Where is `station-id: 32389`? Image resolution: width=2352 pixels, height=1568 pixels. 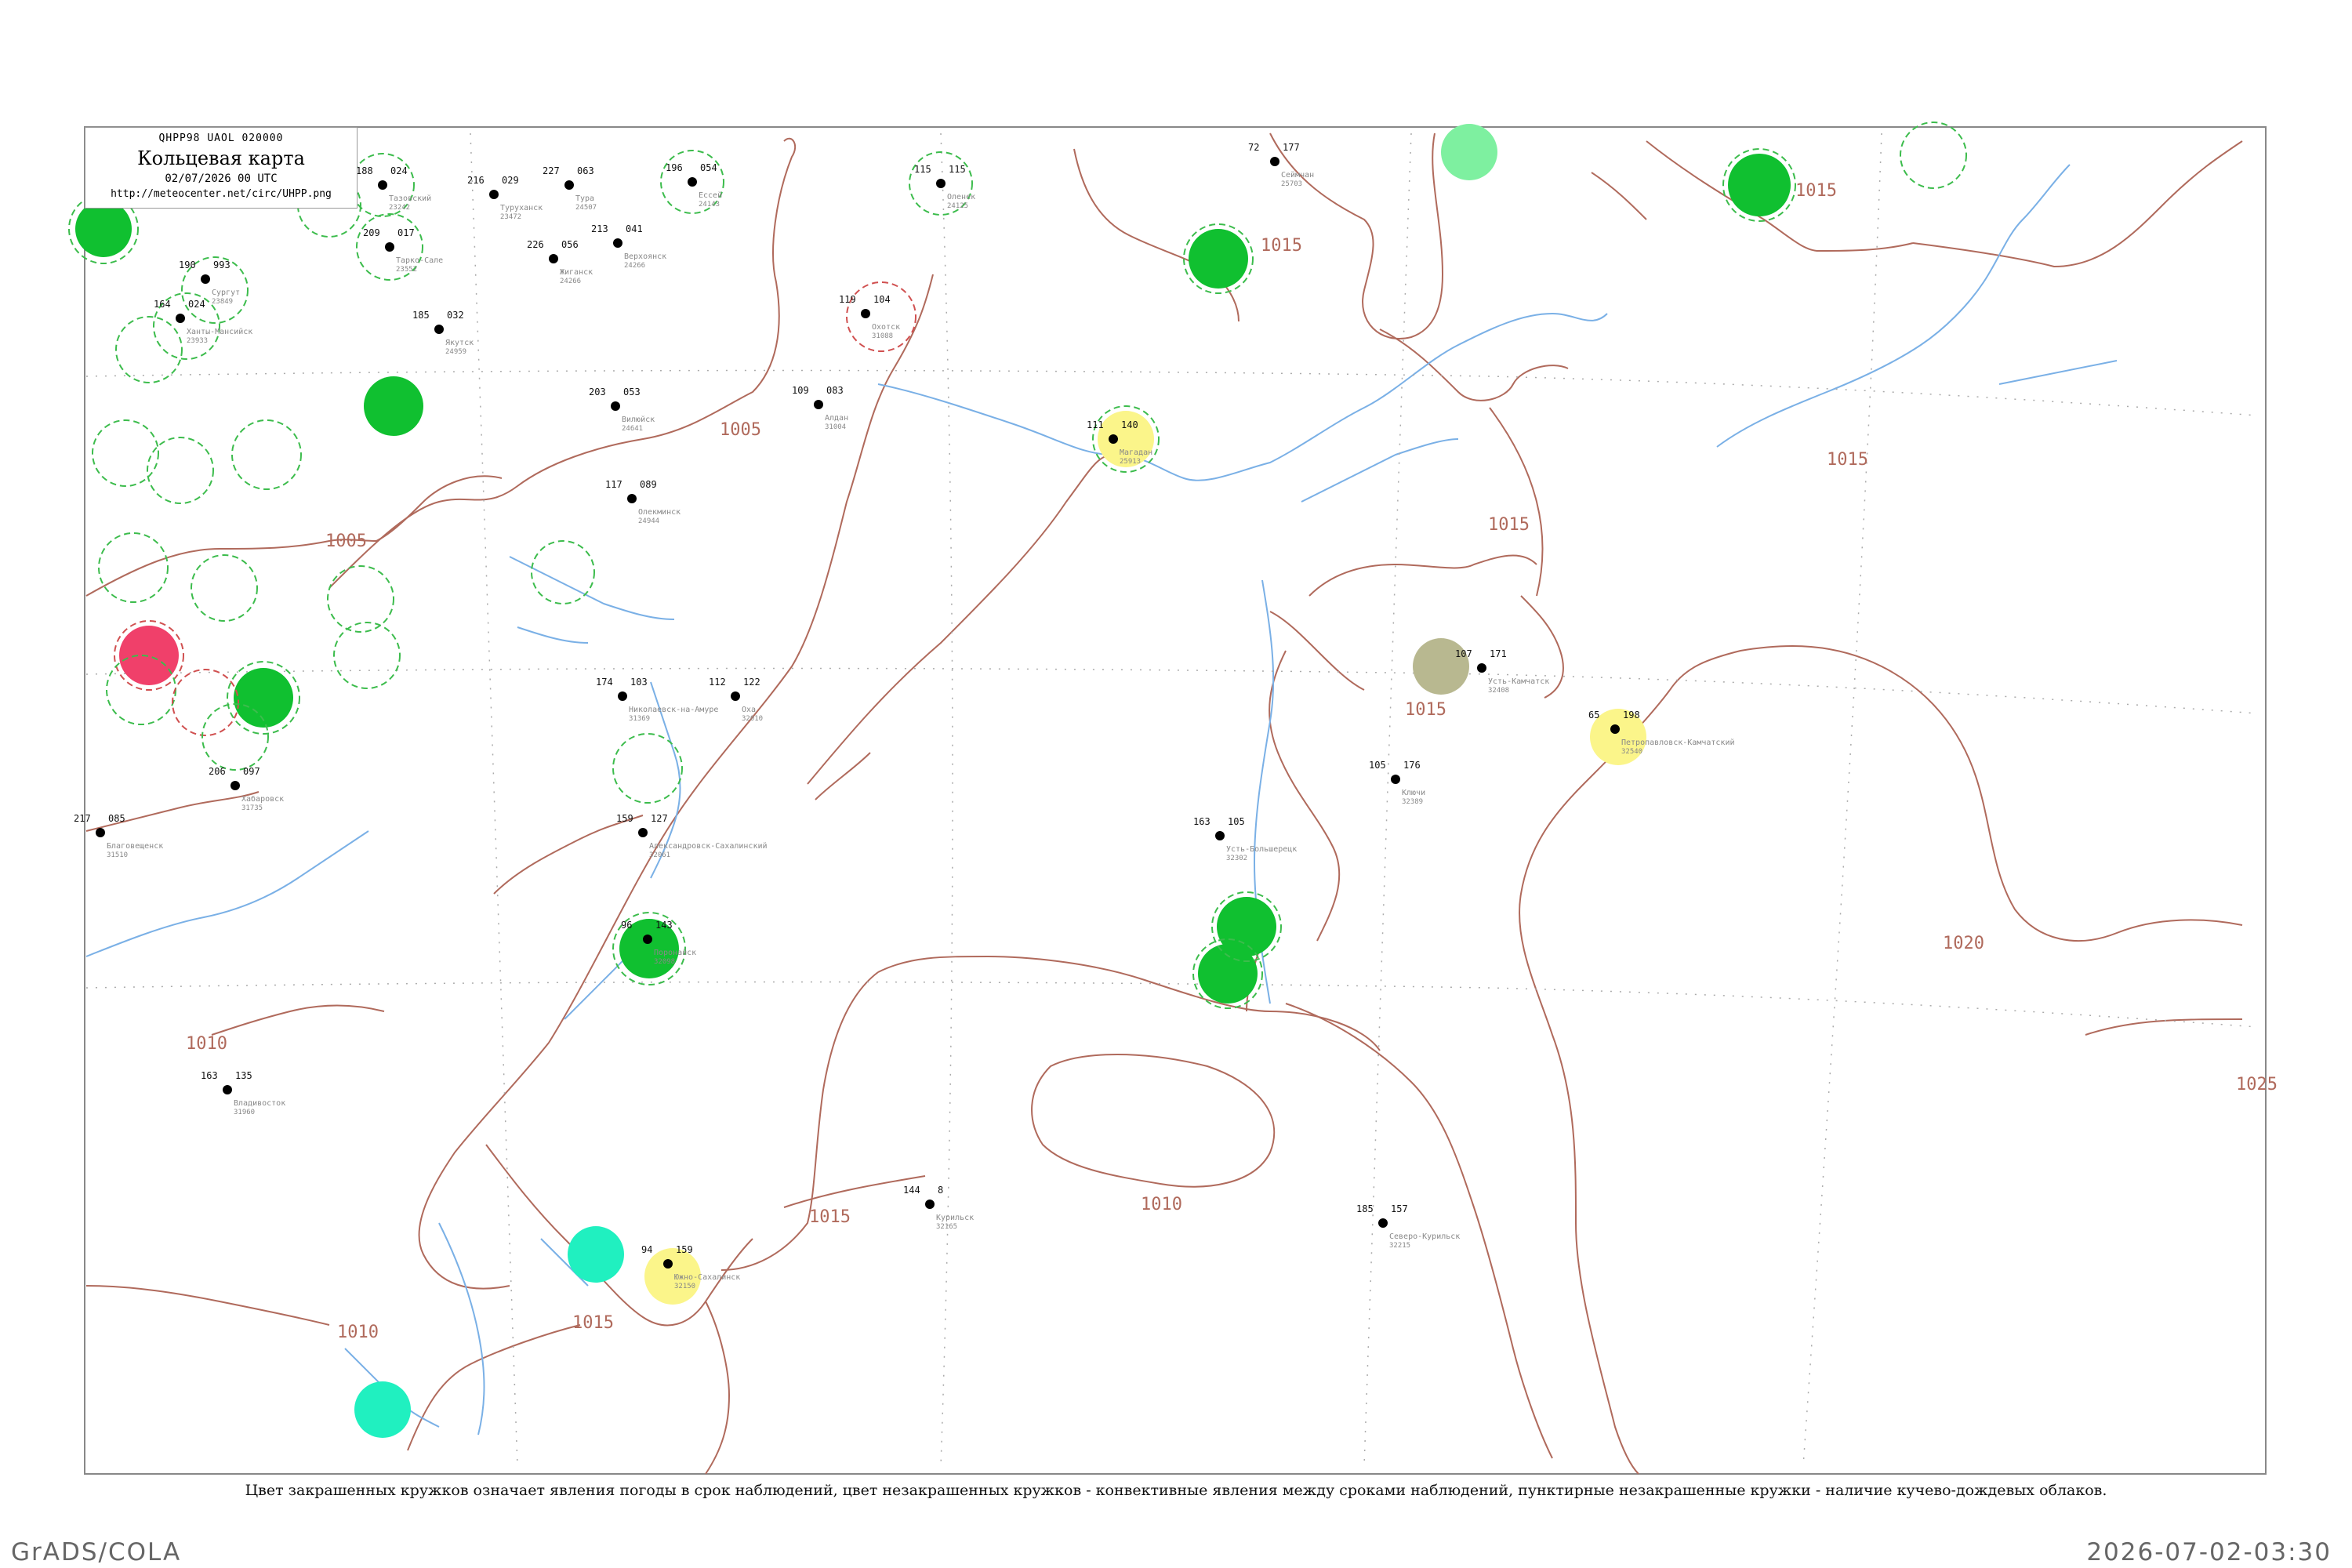
station-id: 32389 is located at coordinates (1412, 802).